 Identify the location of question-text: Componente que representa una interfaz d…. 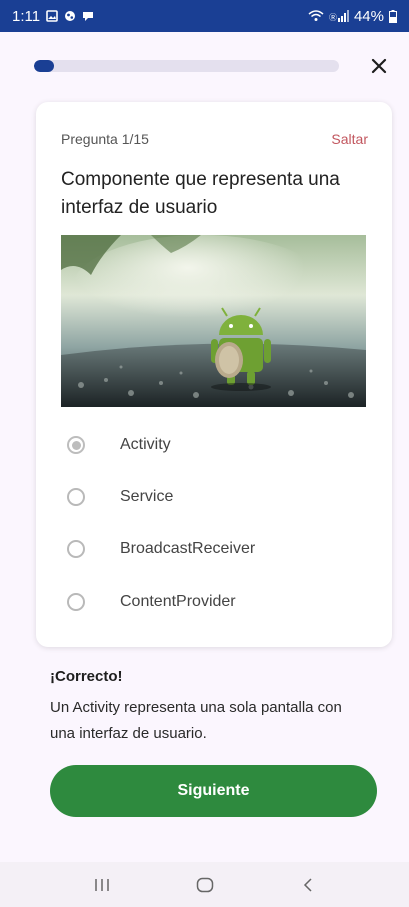
(200, 193).